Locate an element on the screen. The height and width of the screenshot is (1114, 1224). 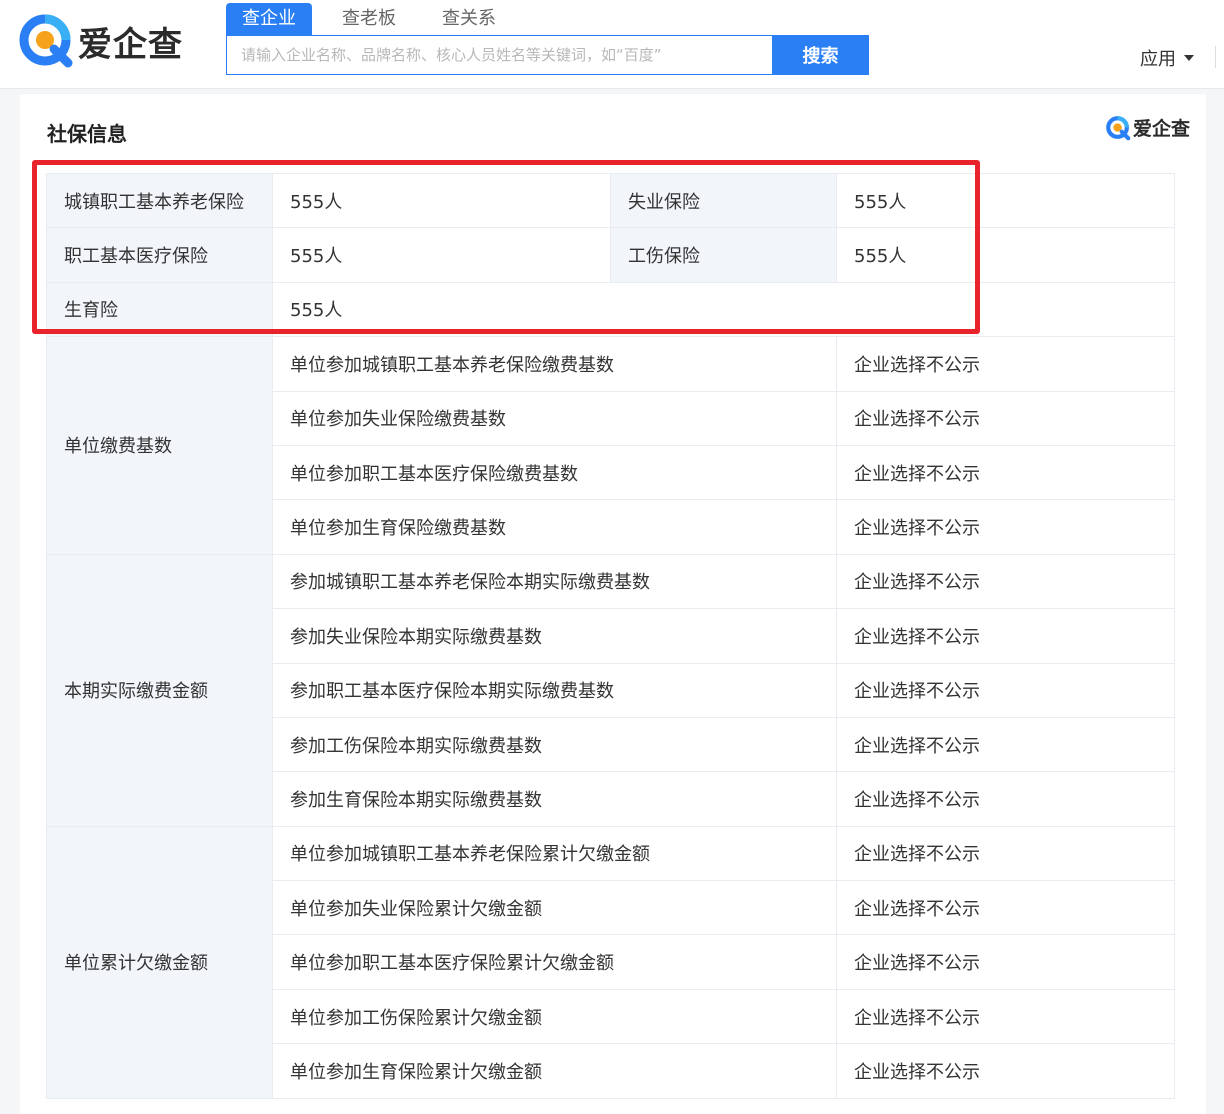
search-row: 搜索 is located at coordinates (547, 55).